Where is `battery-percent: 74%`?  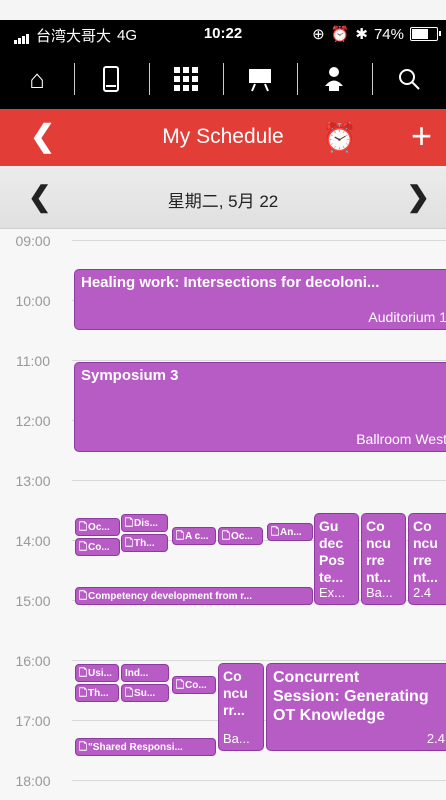 battery-percent: 74% is located at coordinates (388, 34).